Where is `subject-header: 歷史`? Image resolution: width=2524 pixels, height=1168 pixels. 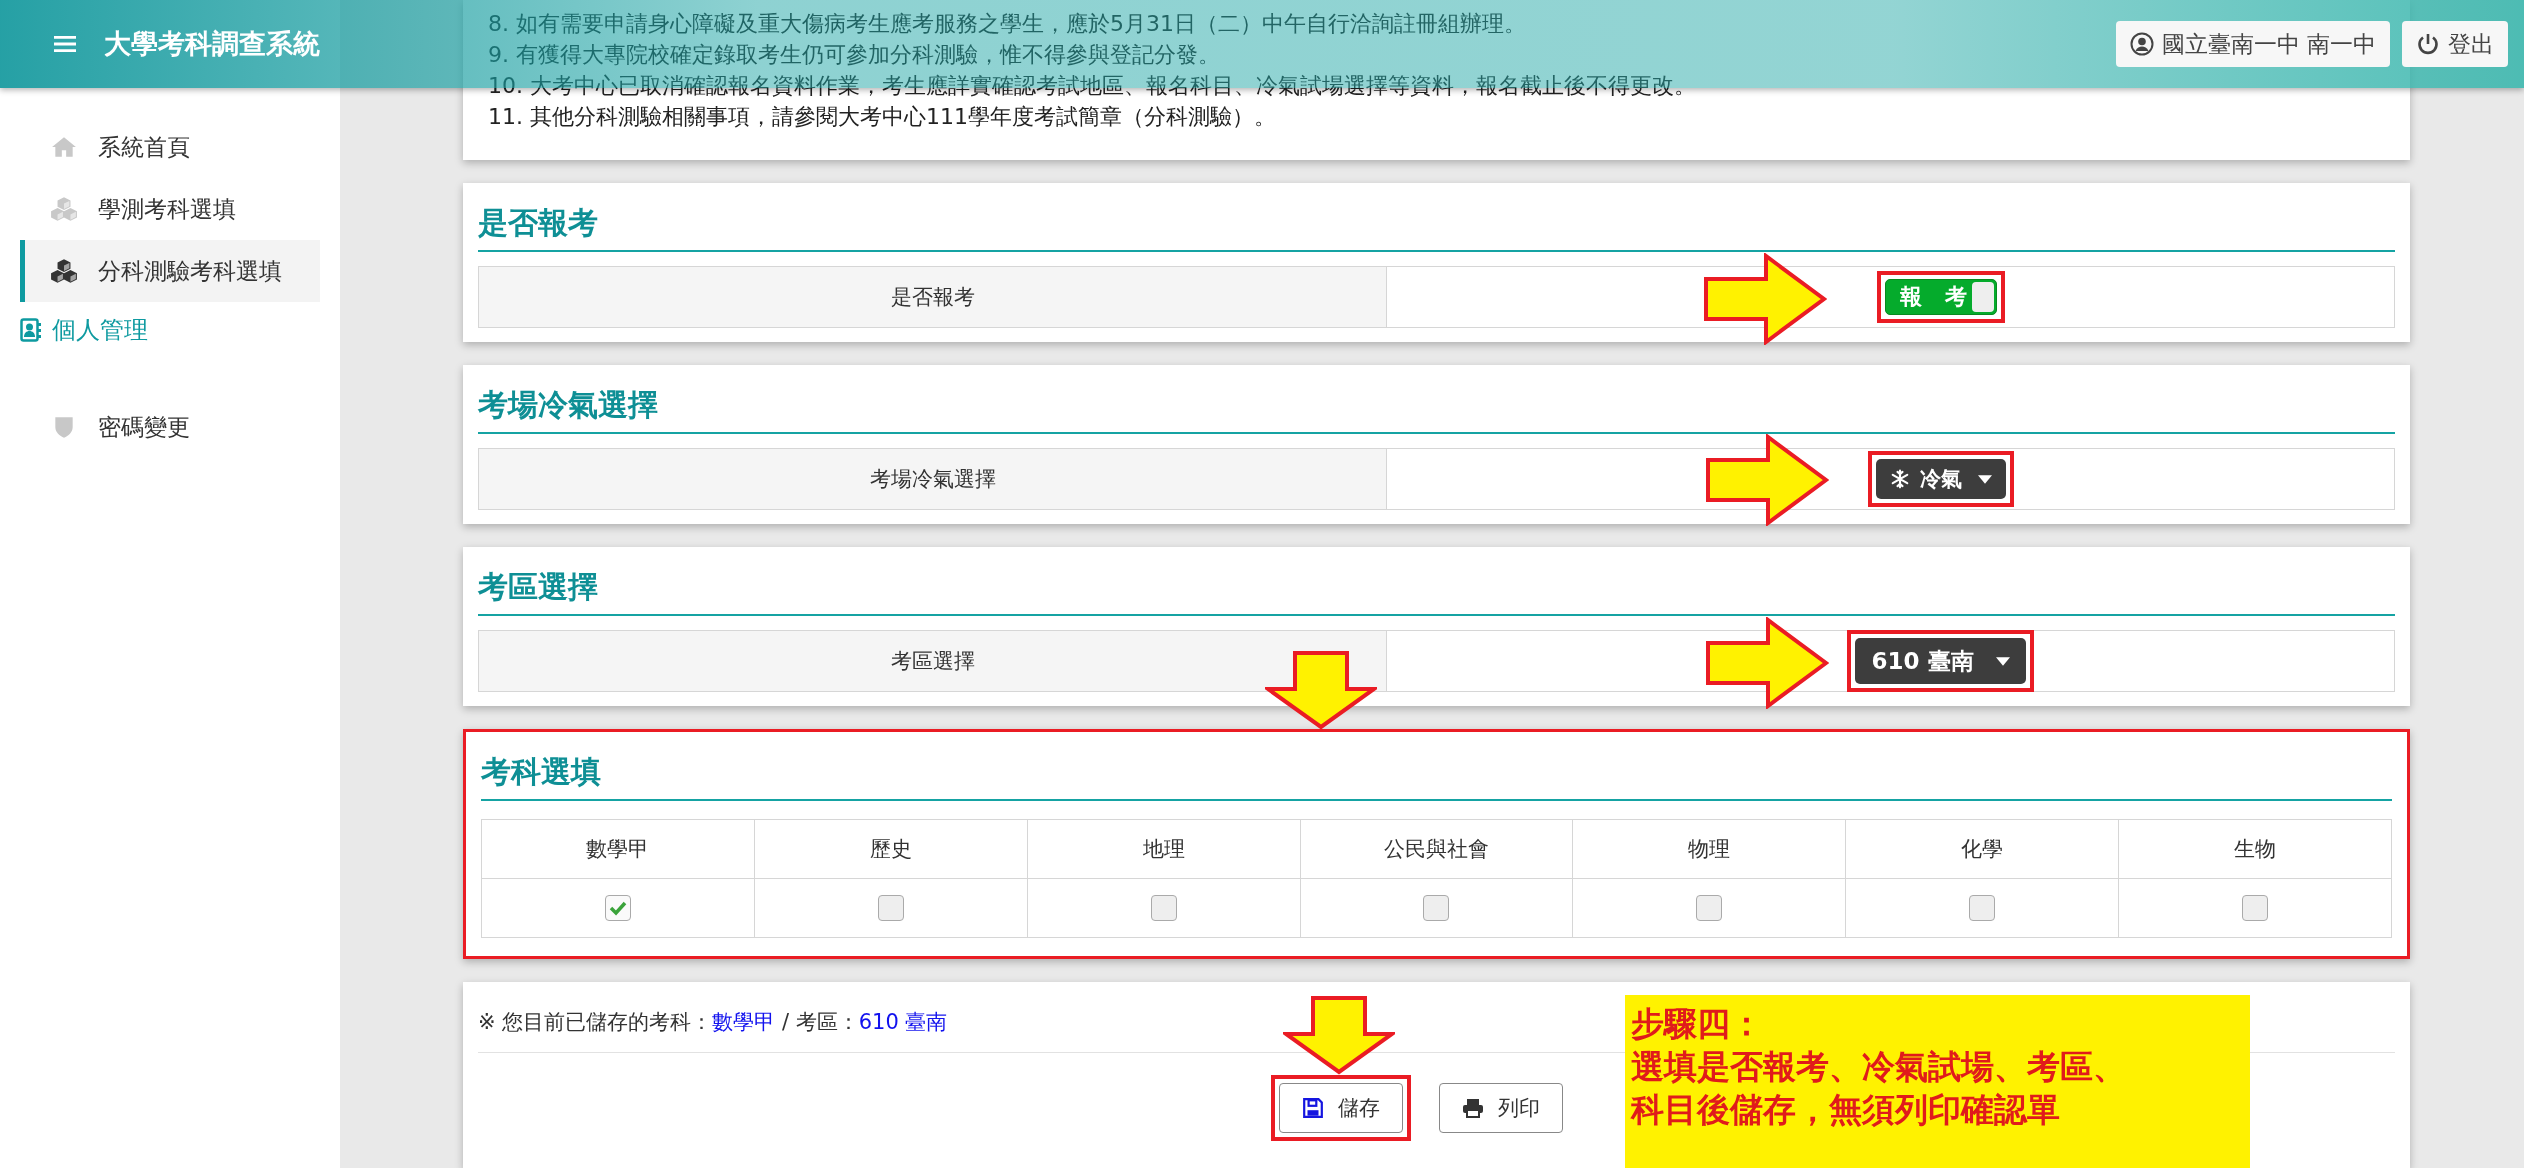
subject-header: 歷史 is located at coordinates (891, 849).